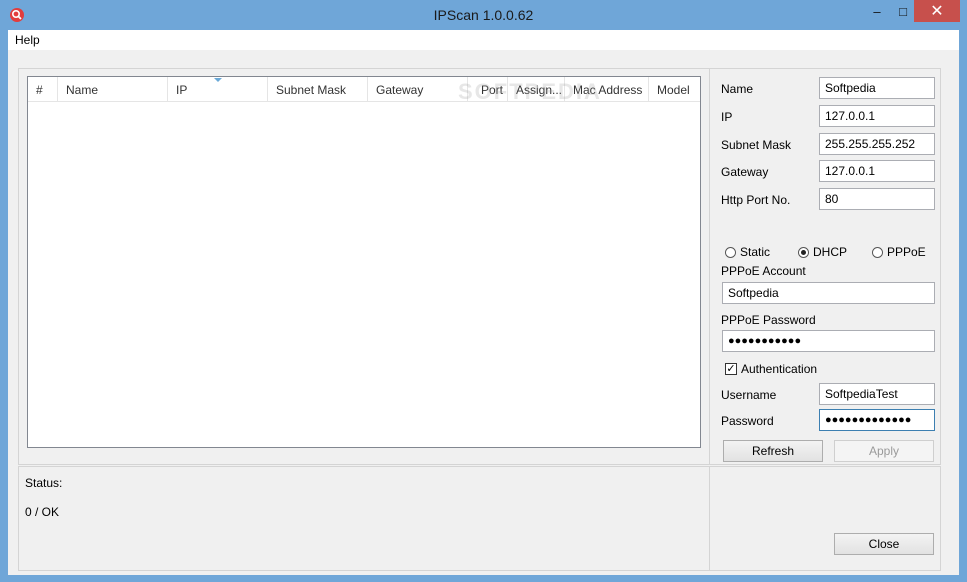 The image size is (967, 582). Describe the element at coordinates (828, 293) in the screenshot. I see `pppoe-account-field: Softpedia` at that location.